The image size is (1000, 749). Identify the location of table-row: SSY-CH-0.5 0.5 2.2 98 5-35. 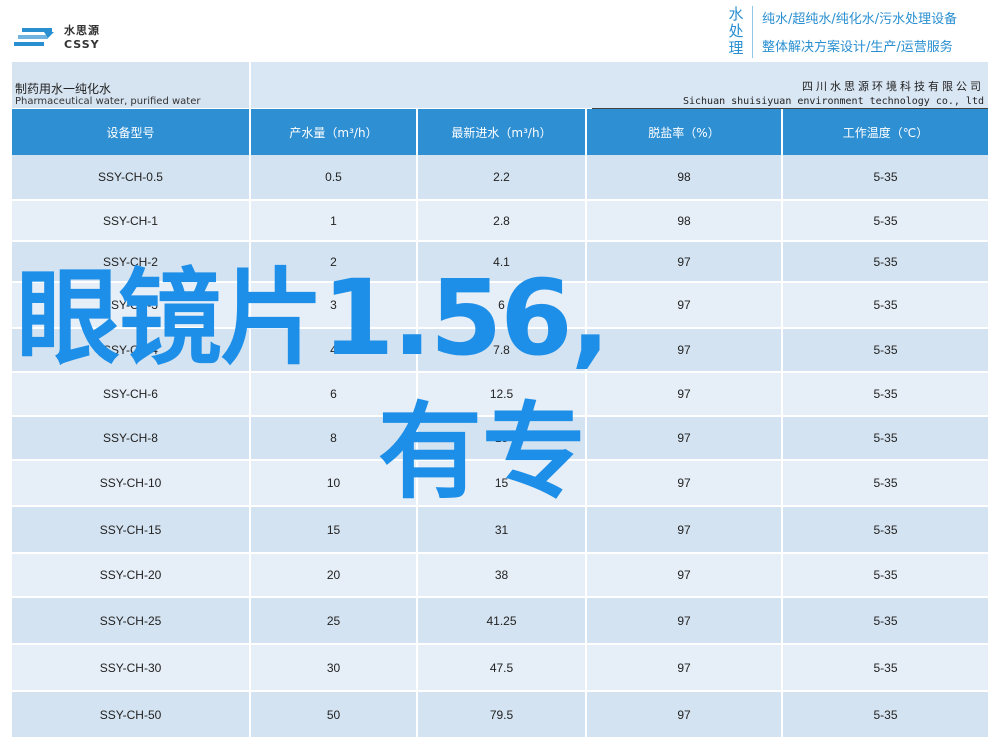
(500, 178).